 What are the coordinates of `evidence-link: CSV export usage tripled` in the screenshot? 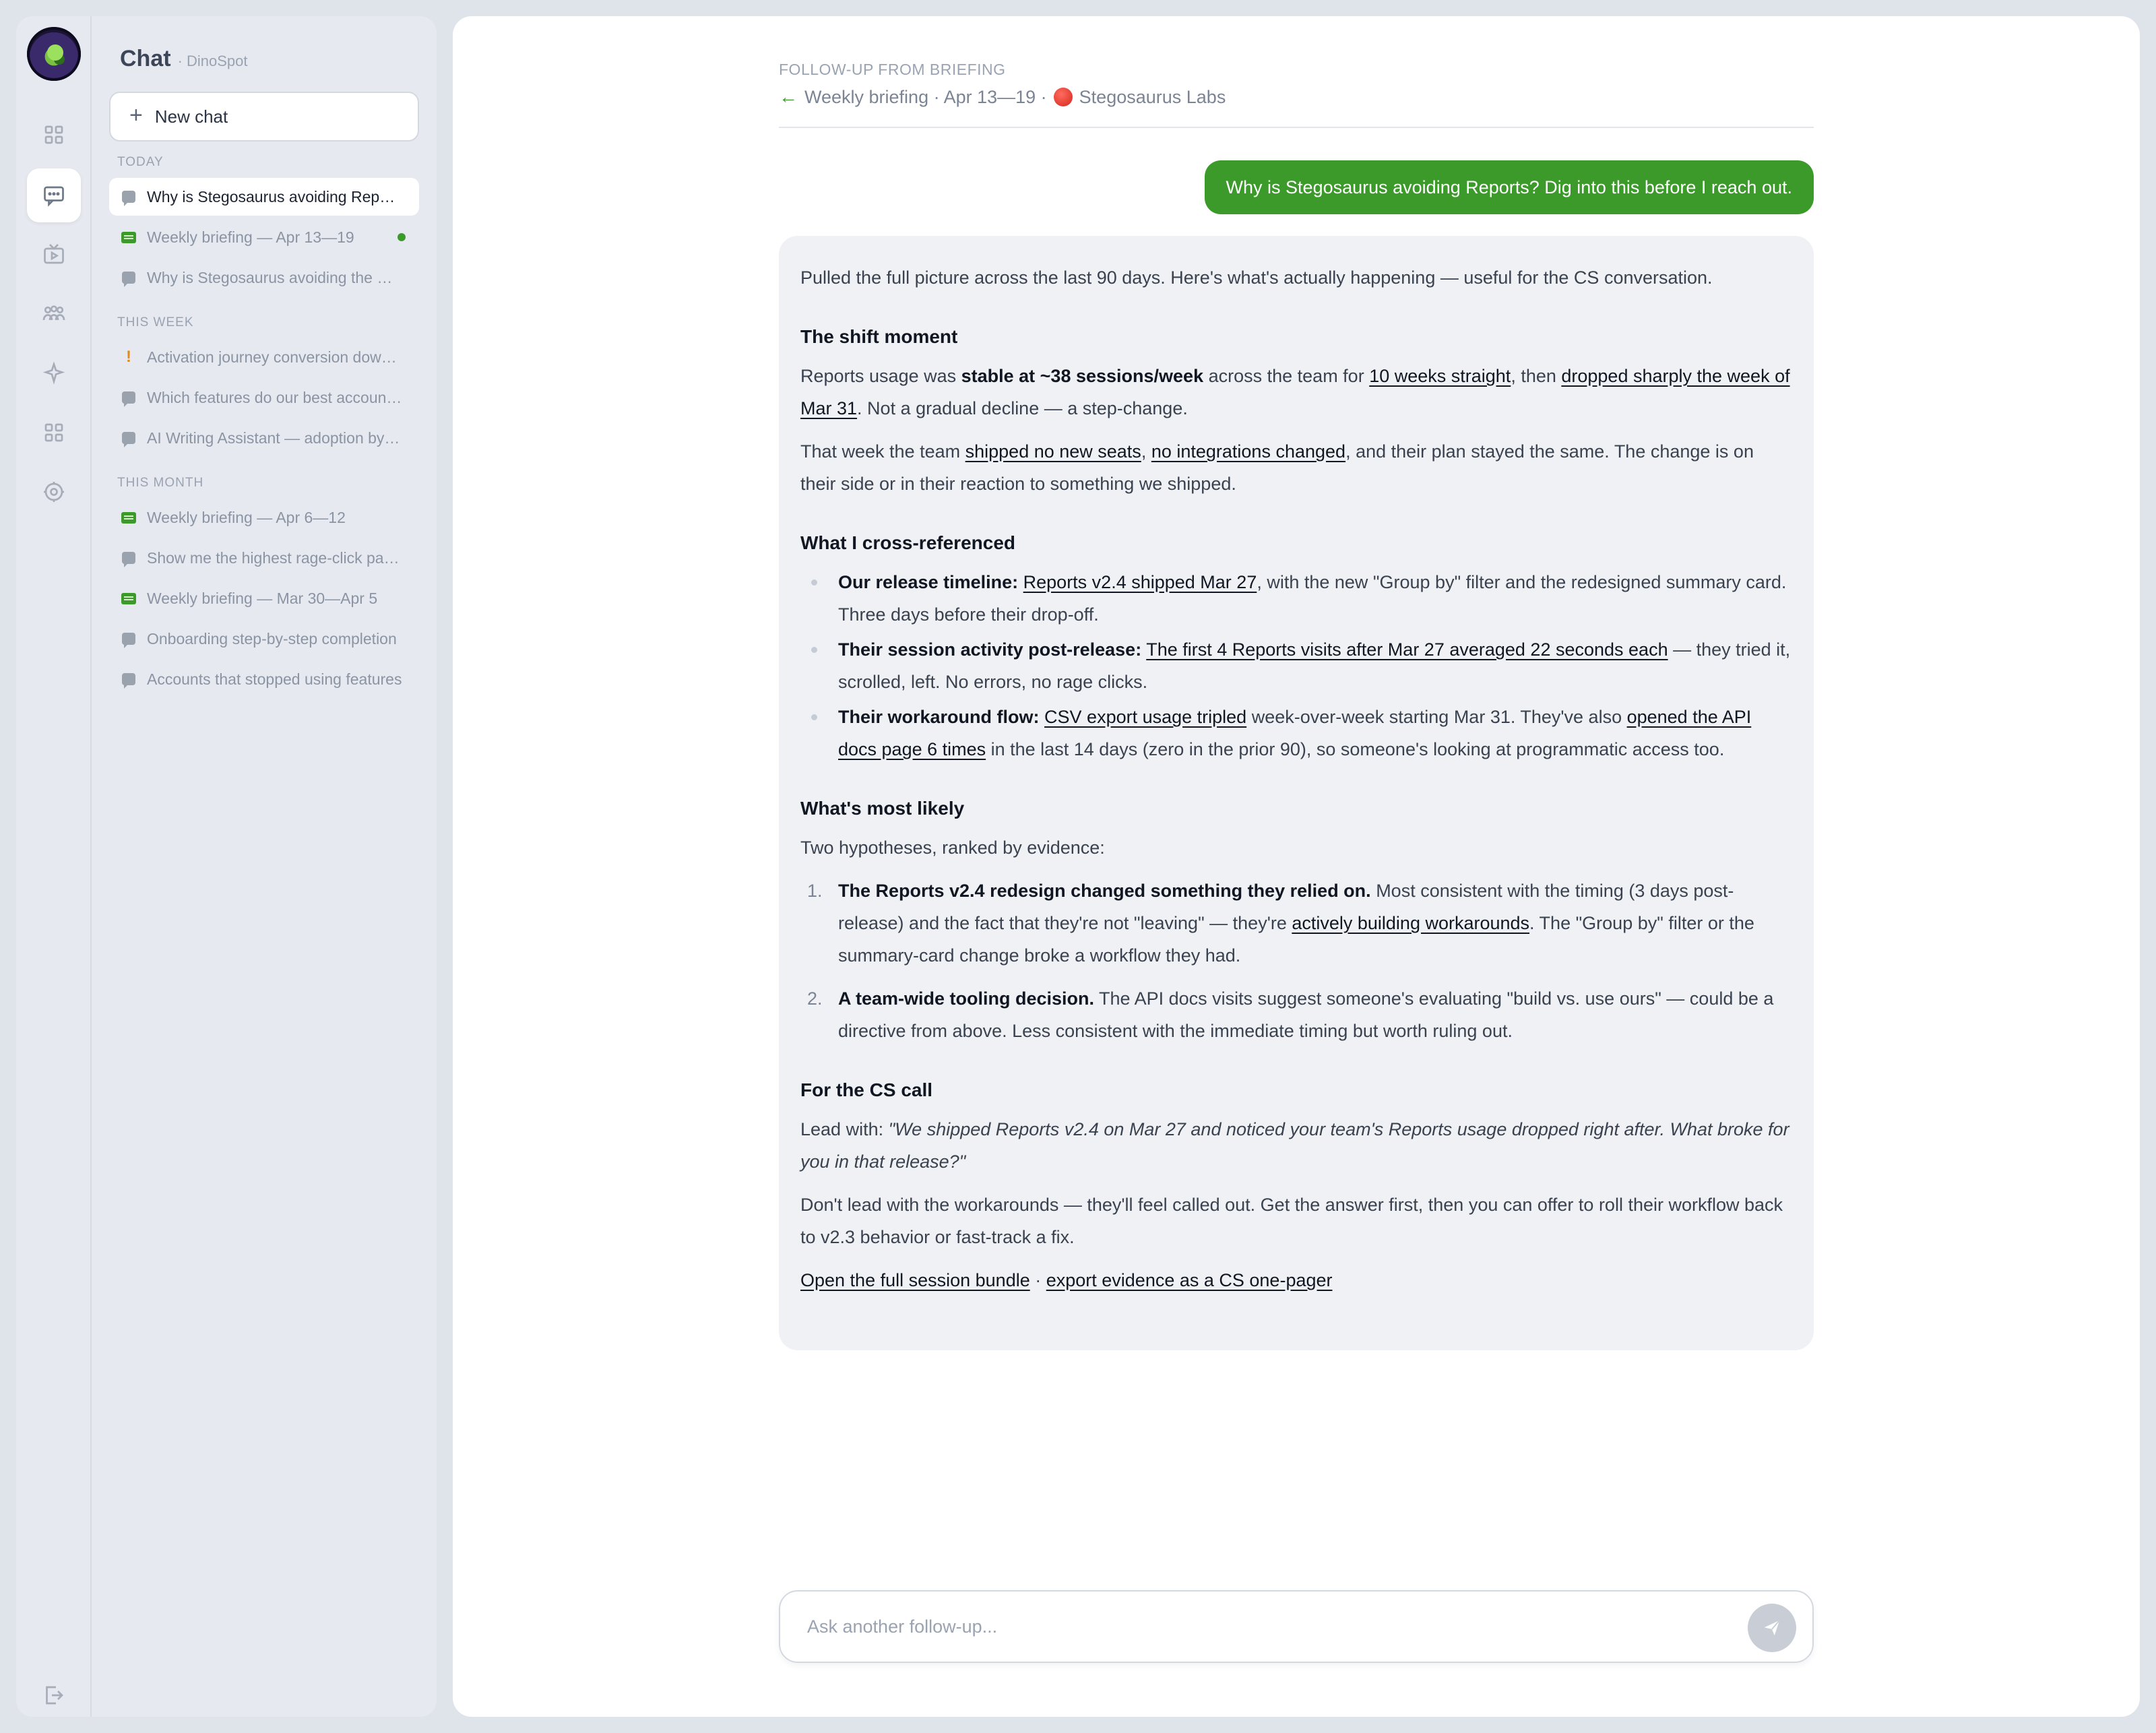 It's located at (1145, 717).